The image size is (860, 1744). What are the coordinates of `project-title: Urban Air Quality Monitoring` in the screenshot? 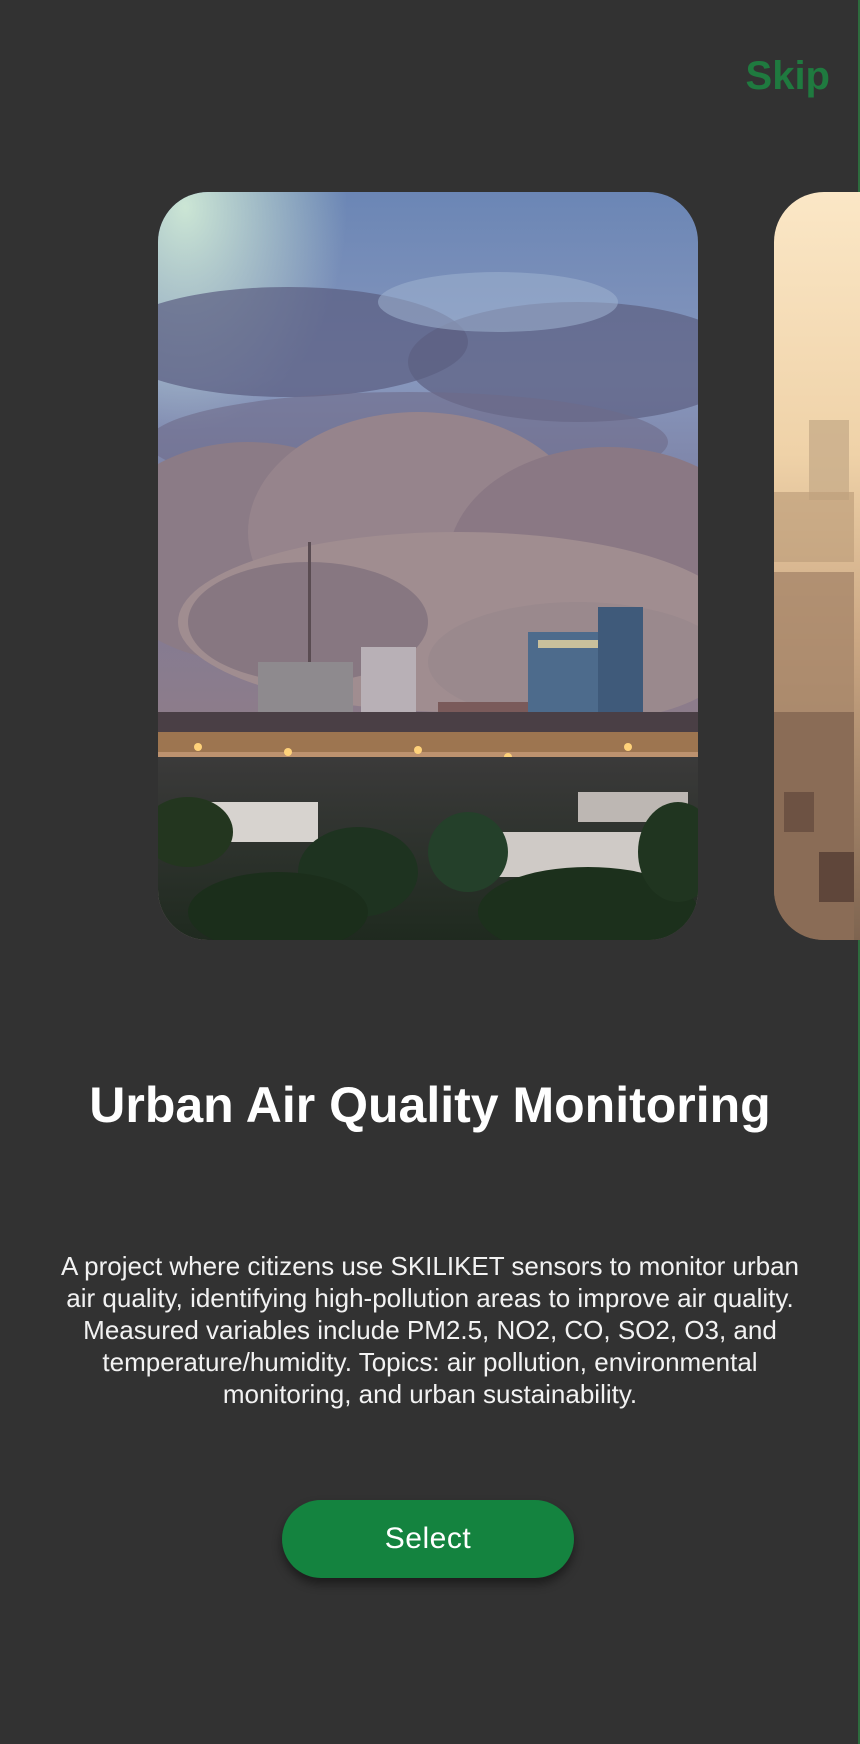 It's located at (430, 1105).